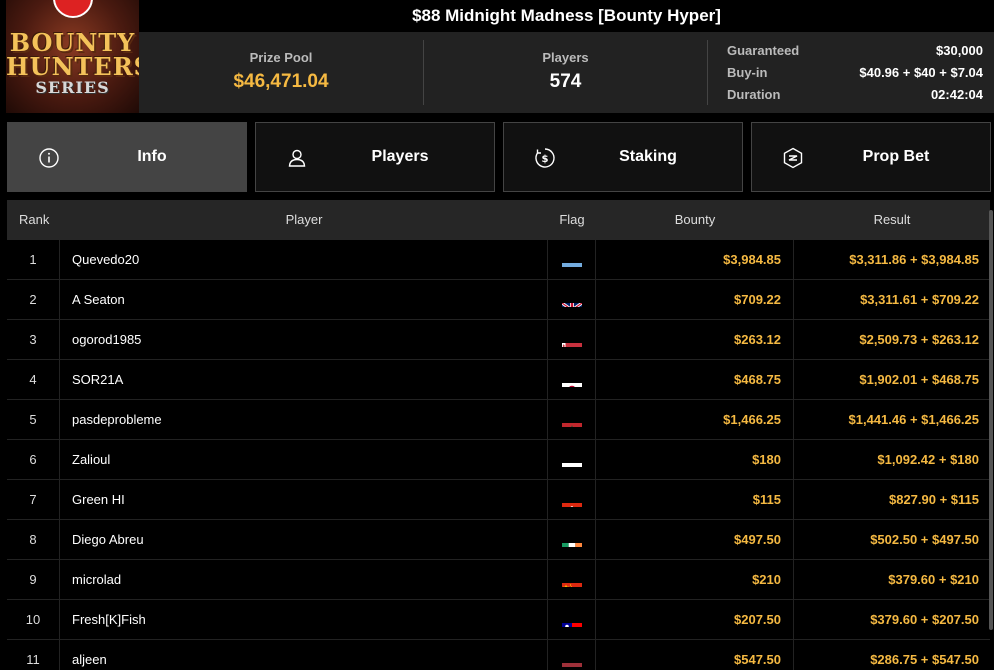 The width and height of the screenshot is (994, 670). I want to click on table-row: 8 Diego Abreu $497.50 $502.50 + $497.50, so click(498, 540).